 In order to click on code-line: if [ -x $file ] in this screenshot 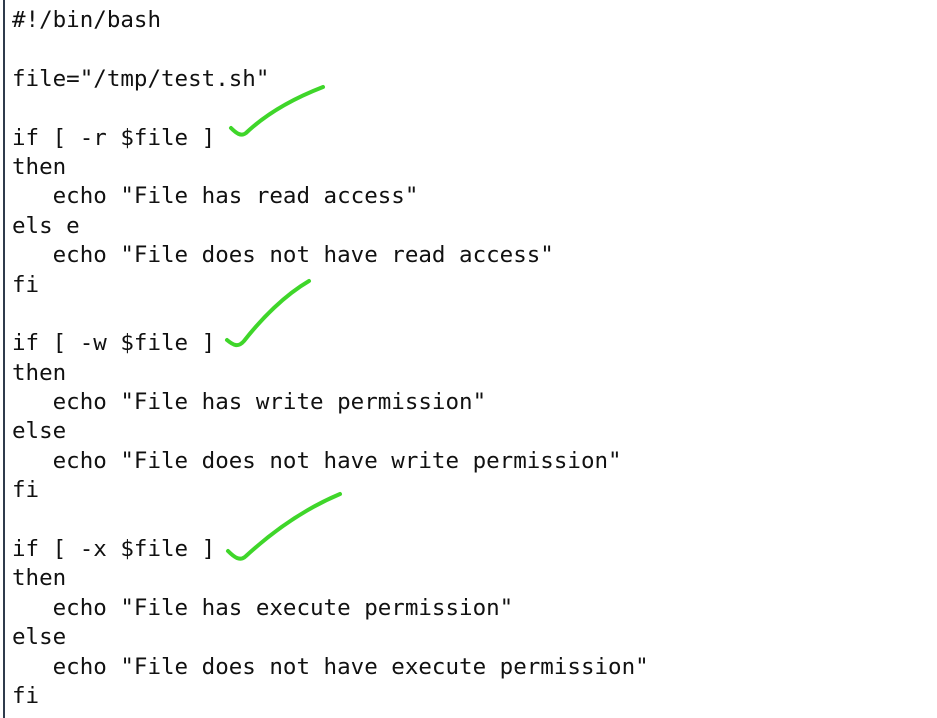, I will do `click(114, 549)`.